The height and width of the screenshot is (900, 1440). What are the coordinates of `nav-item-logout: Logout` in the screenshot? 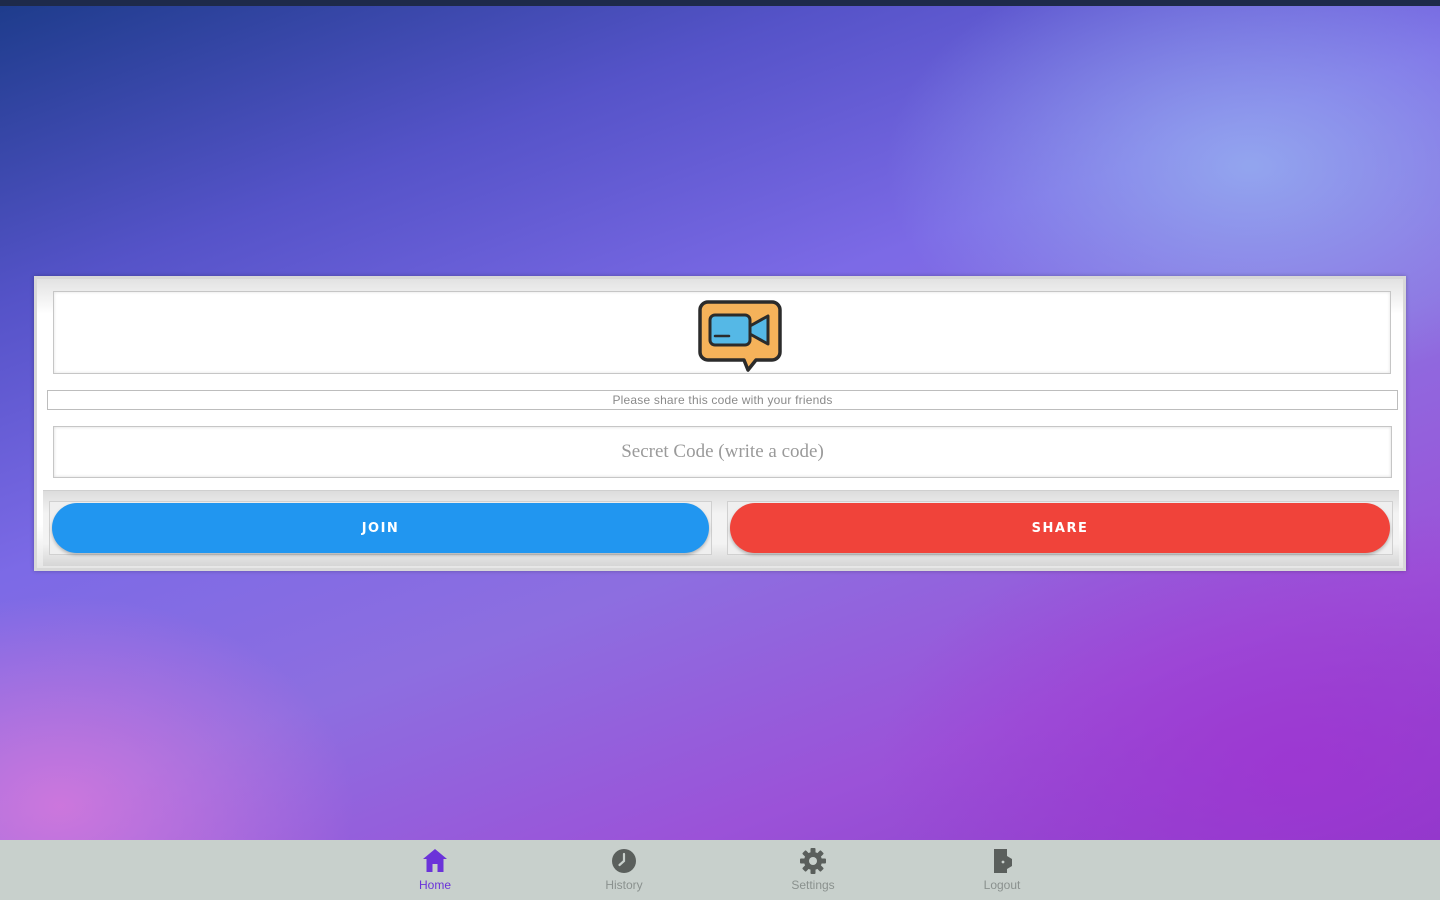 It's located at (1002, 872).